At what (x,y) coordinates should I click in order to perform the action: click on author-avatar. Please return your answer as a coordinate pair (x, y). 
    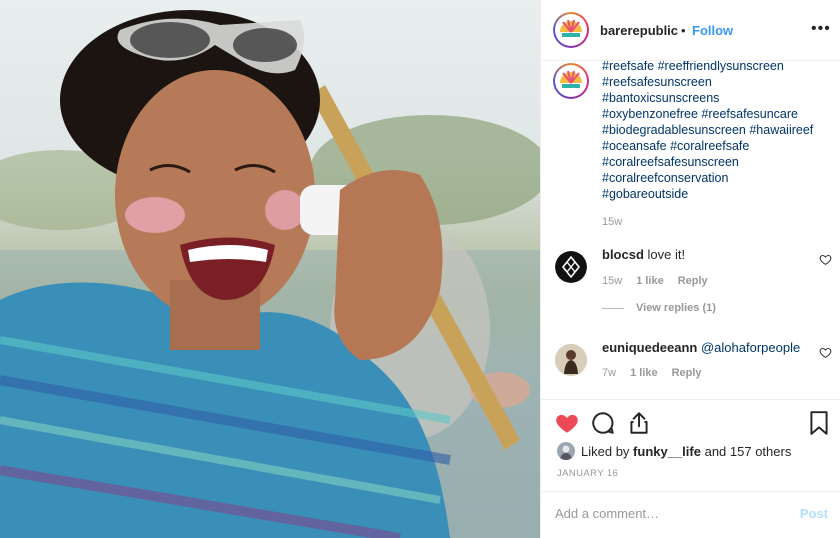
    Looking at the image, I should click on (571, 30).